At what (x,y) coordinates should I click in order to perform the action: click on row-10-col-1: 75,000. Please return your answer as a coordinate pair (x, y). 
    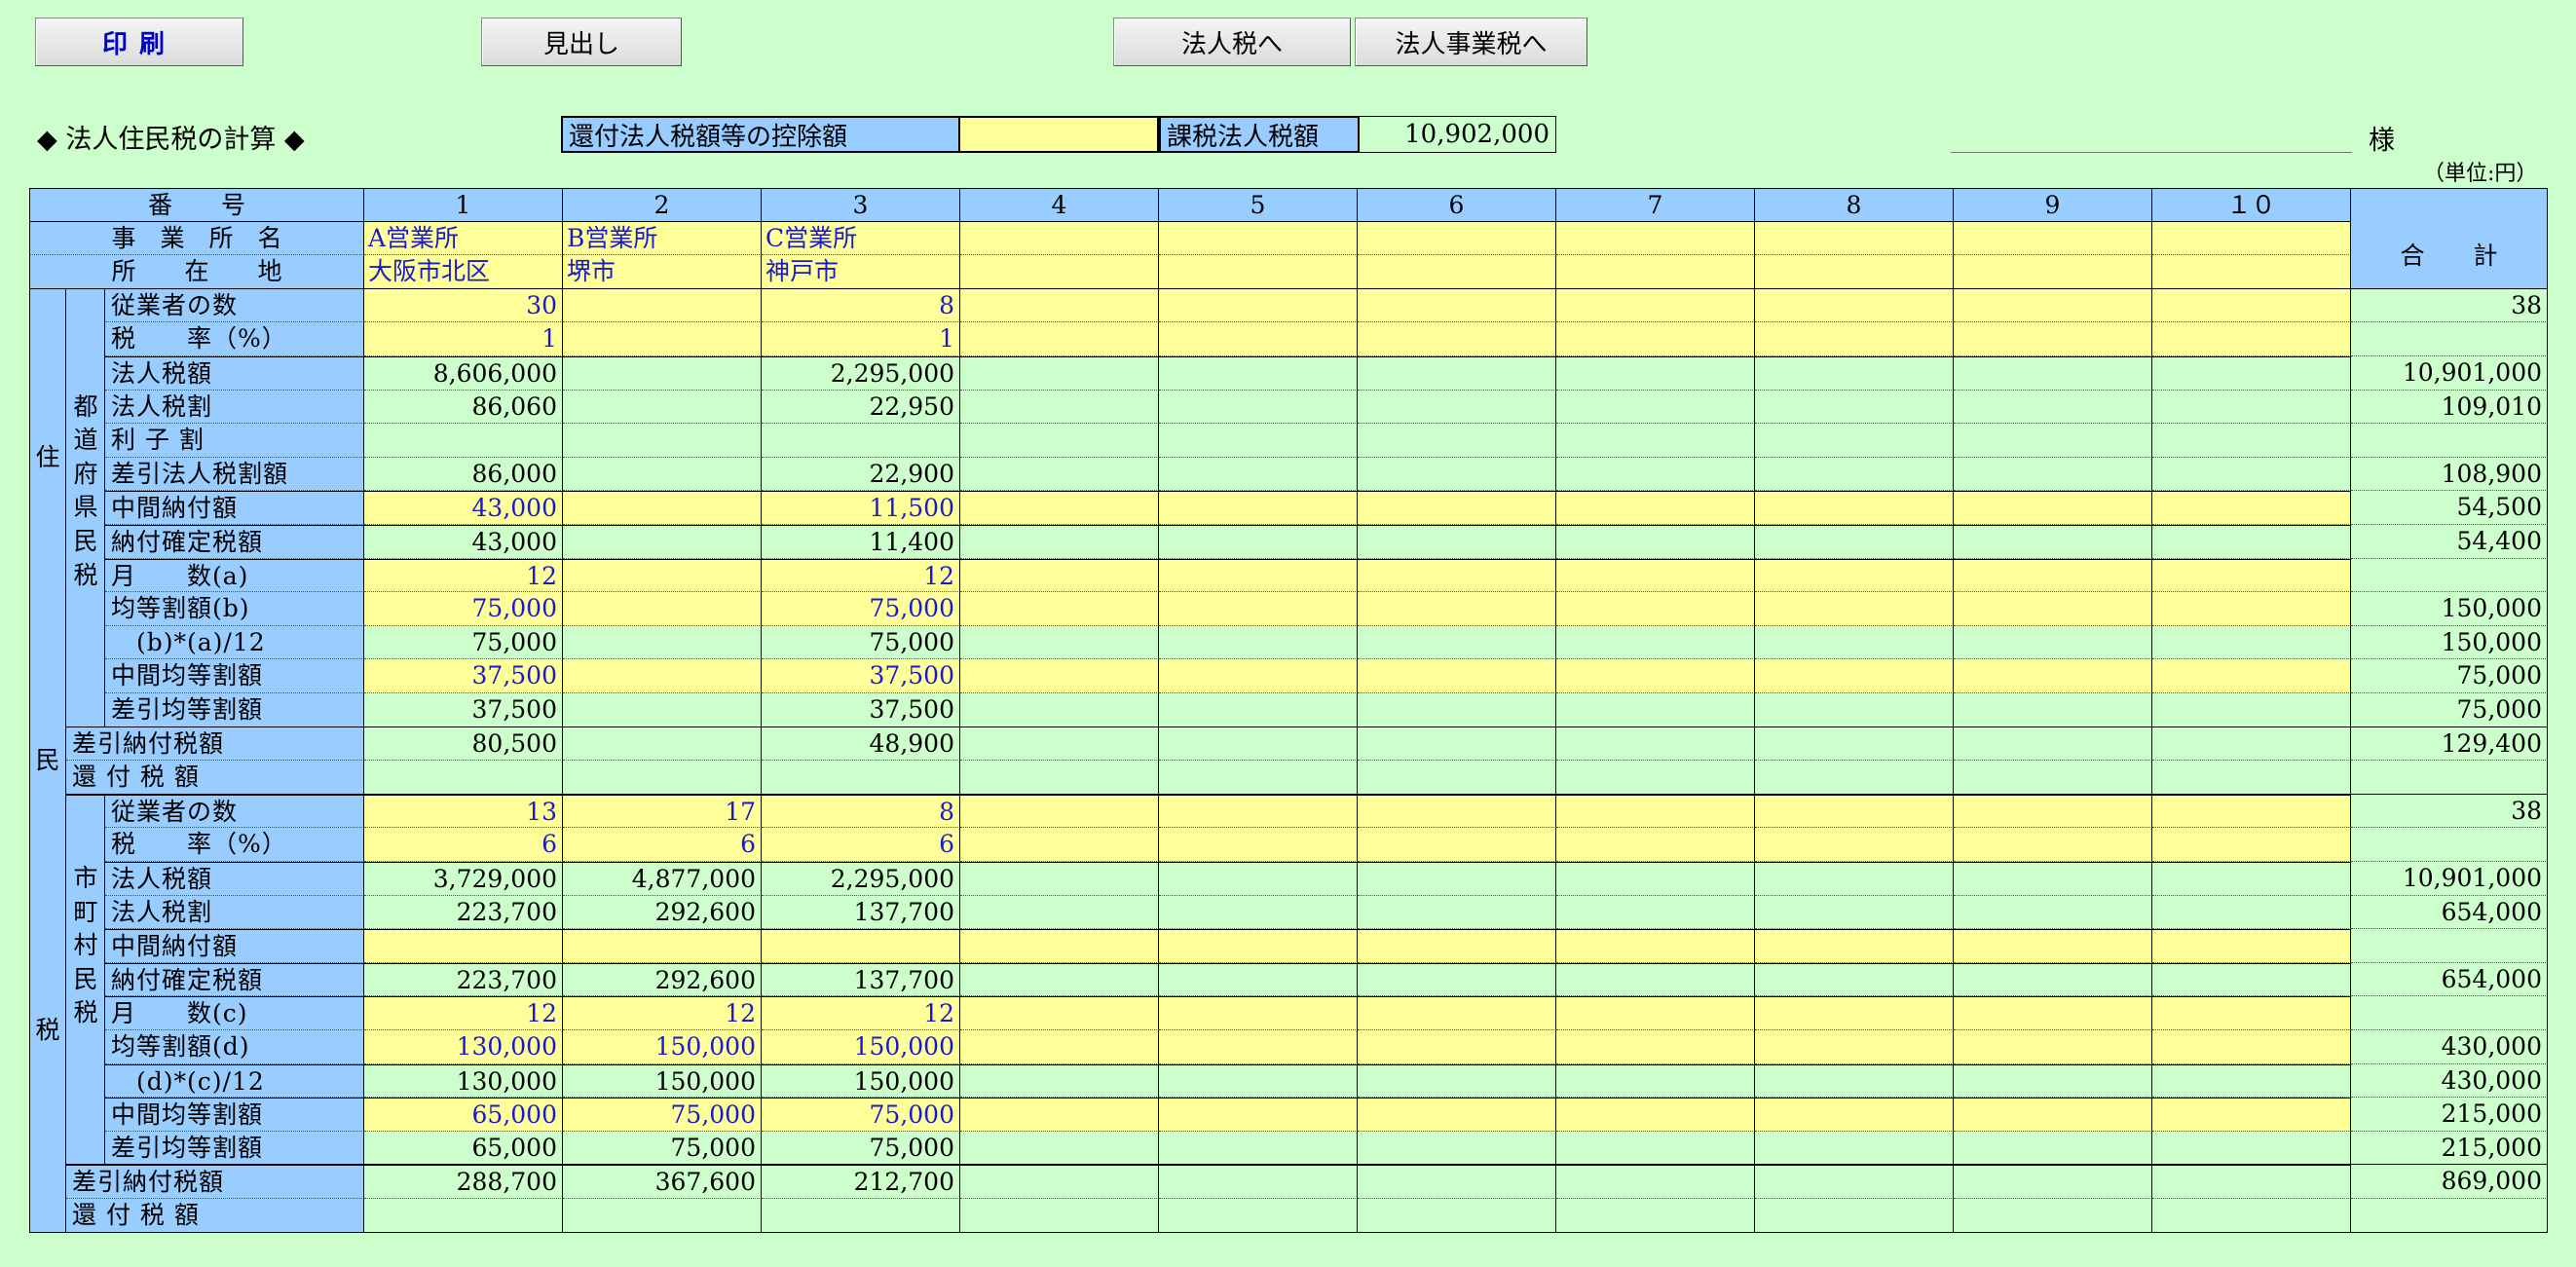
    Looking at the image, I should click on (463, 609).